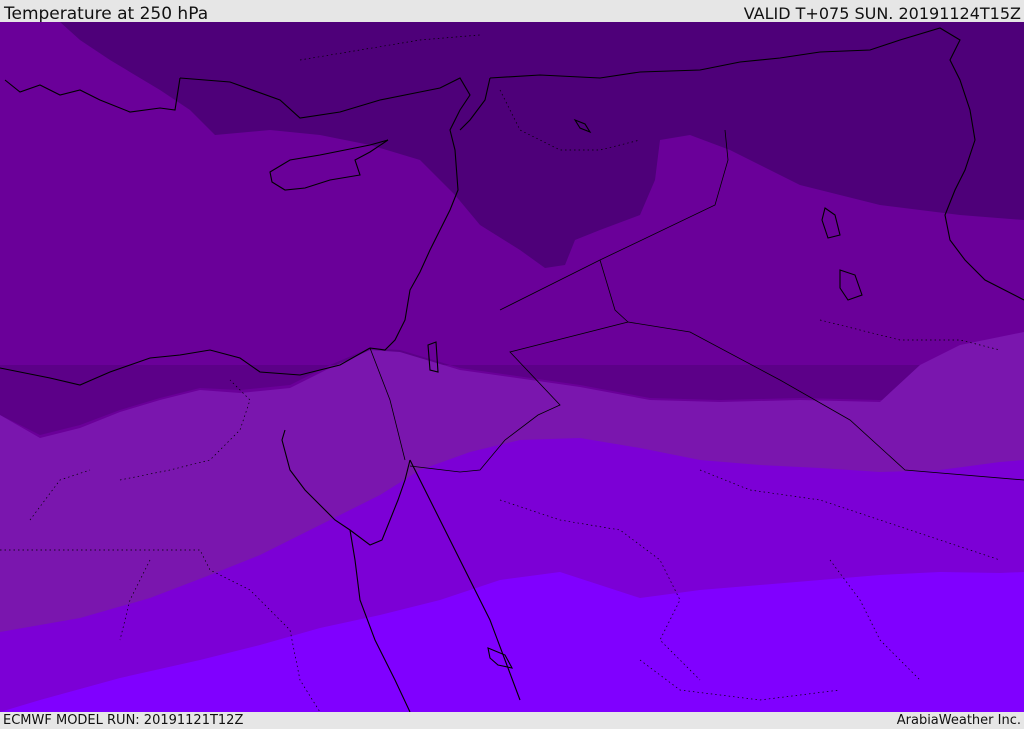  What do you see at coordinates (958, 720) in the screenshot?
I see `credit-label: ArabiaWeather Inc.` at bounding box center [958, 720].